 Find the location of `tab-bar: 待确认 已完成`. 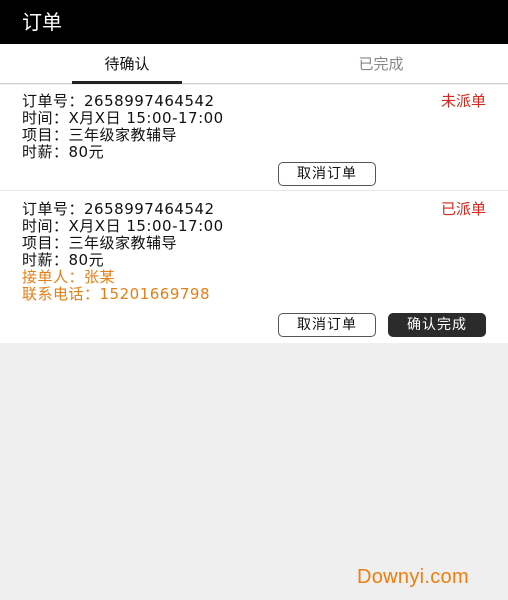

tab-bar: 待确认 已完成 is located at coordinates (254, 64).